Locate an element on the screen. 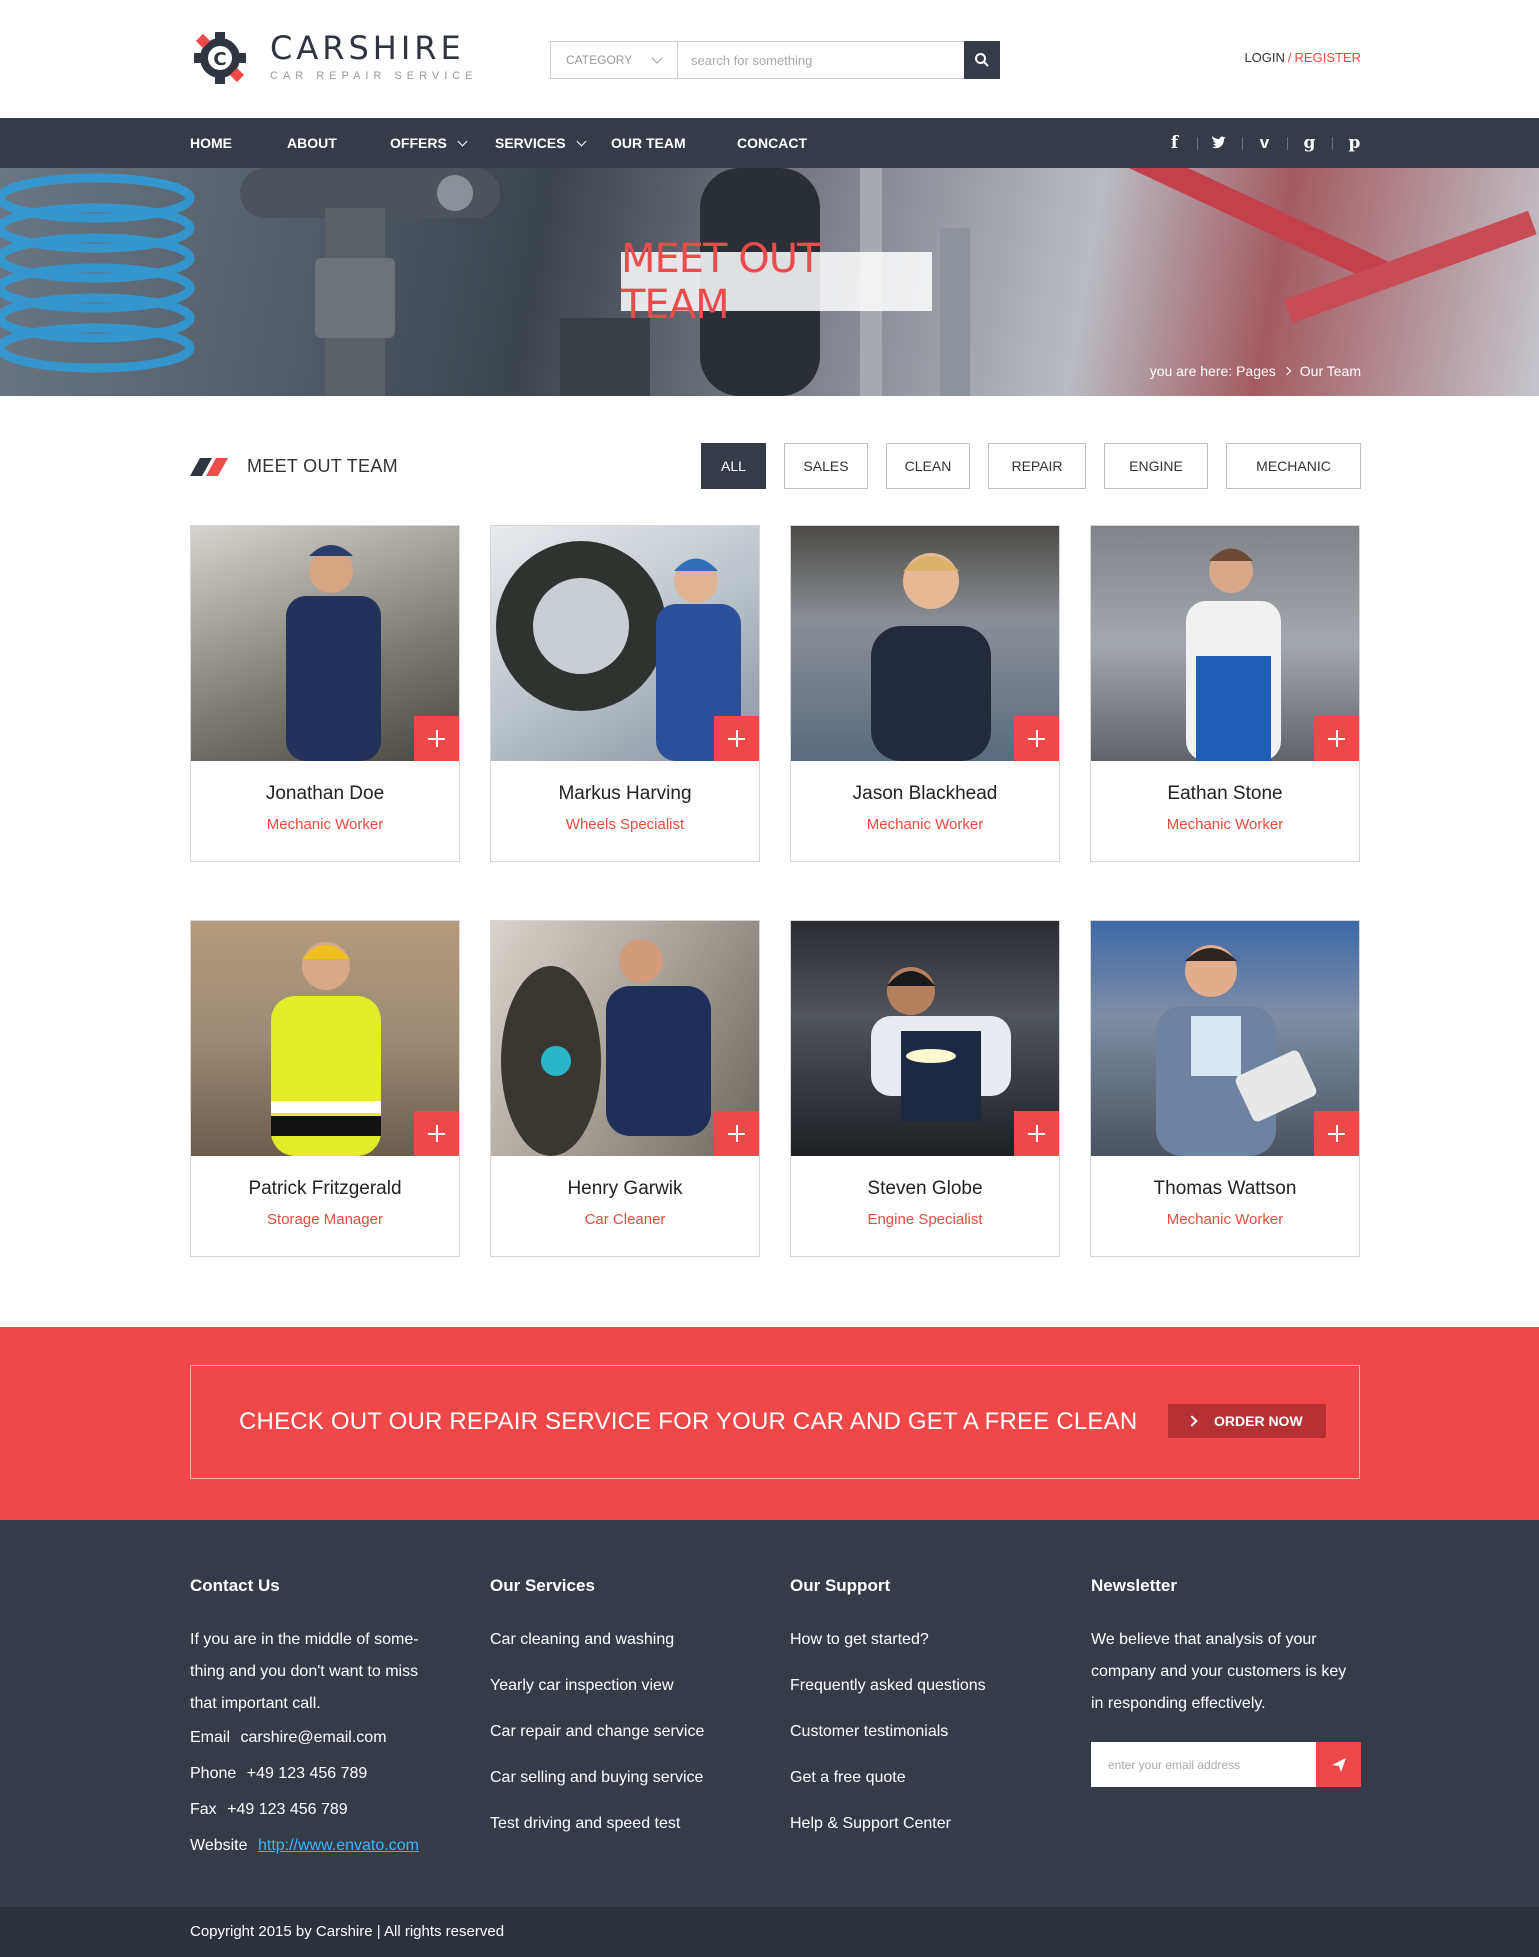 This screenshot has height=1957, width=1539. filter-all: ALL is located at coordinates (733, 466).